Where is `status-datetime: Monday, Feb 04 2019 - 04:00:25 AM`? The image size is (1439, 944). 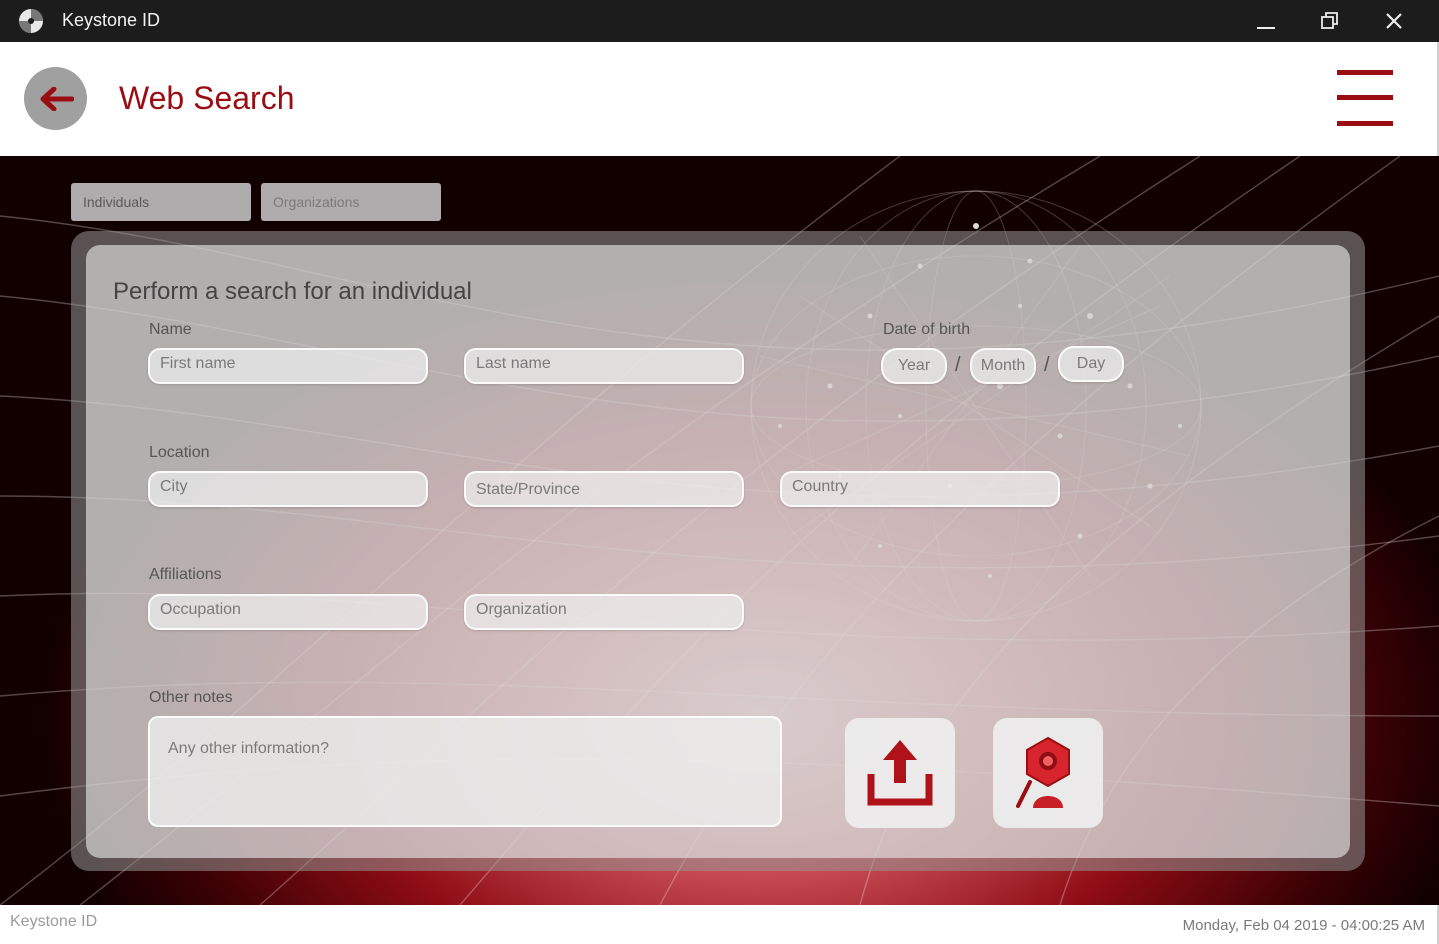 status-datetime: Monday, Feb 04 2019 - 04:00:25 AM is located at coordinates (1303, 925).